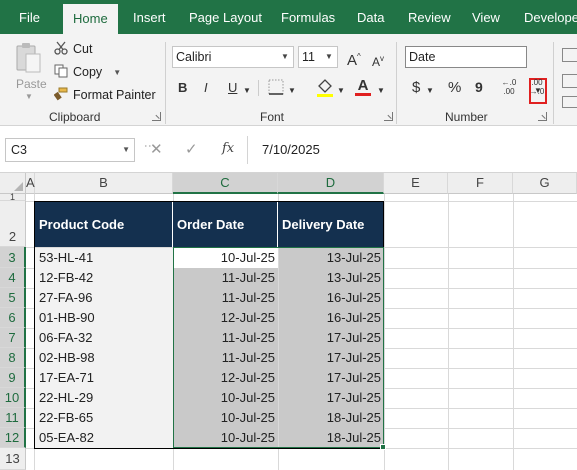 The width and height of the screenshot is (577, 470). Describe the element at coordinates (104, 438) in the screenshot. I see `product-code-cell: 05-EA-82` at that location.